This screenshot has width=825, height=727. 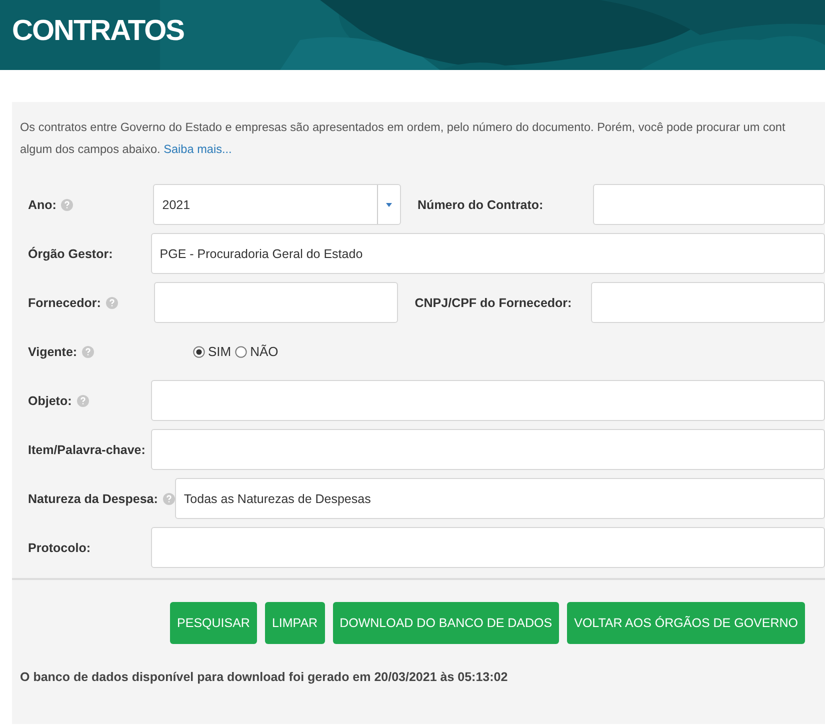 I want to click on page-title: CONTRATOS, so click(x=98, y=31).